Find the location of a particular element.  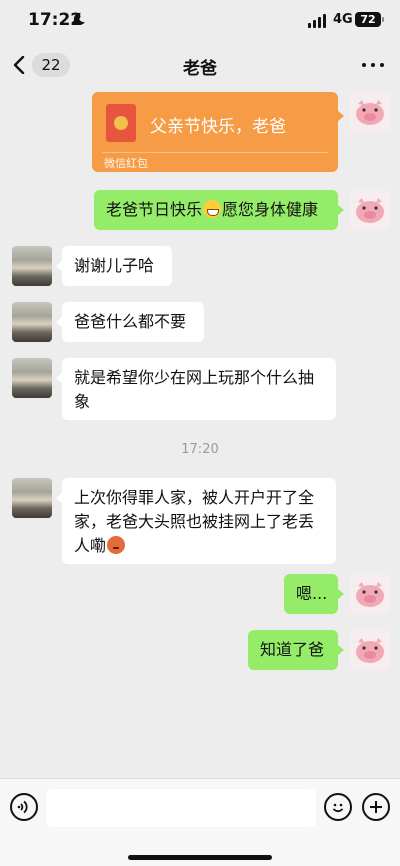

time-separator: 17:20 is located at coordinates (200, 449).